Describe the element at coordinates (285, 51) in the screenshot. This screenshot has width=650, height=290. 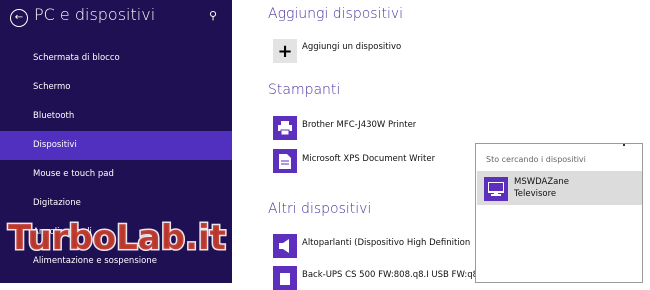
I see `add-device-plus-icon: +` at that location.